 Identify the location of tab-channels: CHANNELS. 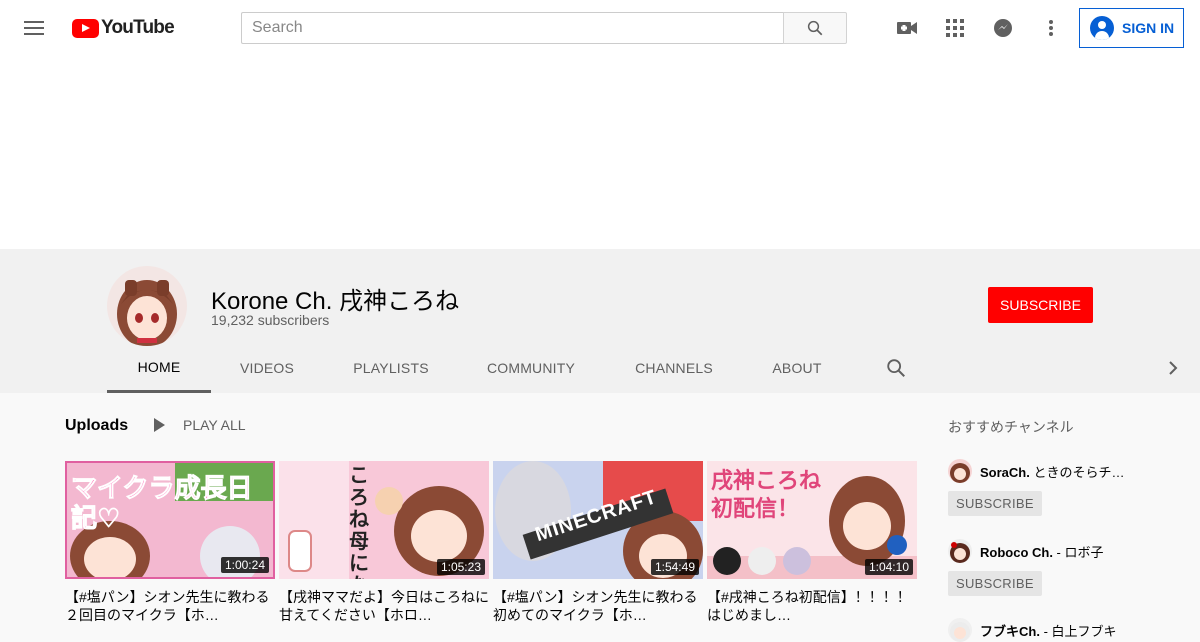
(674, 368).